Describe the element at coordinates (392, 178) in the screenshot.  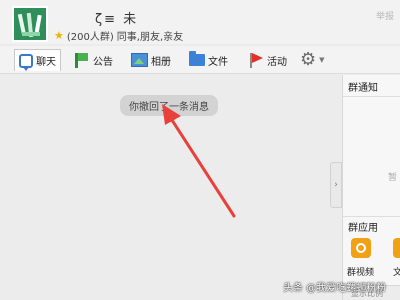
I see `notice-empty-hint: 暂` at that location.